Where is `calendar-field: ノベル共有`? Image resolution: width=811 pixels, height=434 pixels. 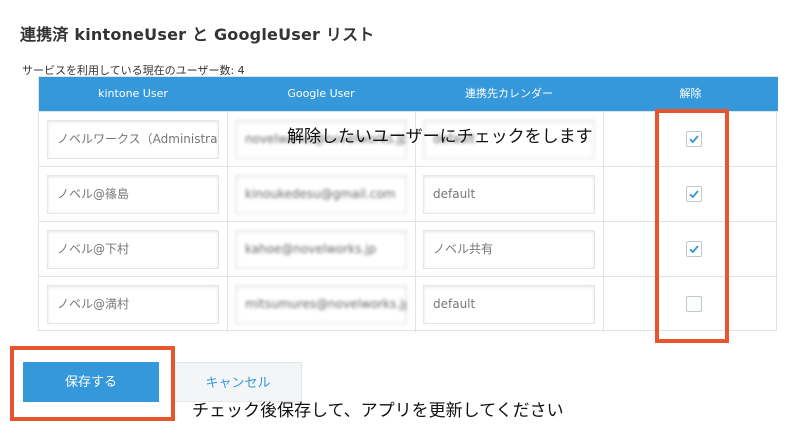 calendar-field: ノベル共有 is located at coordinates (509, 249).